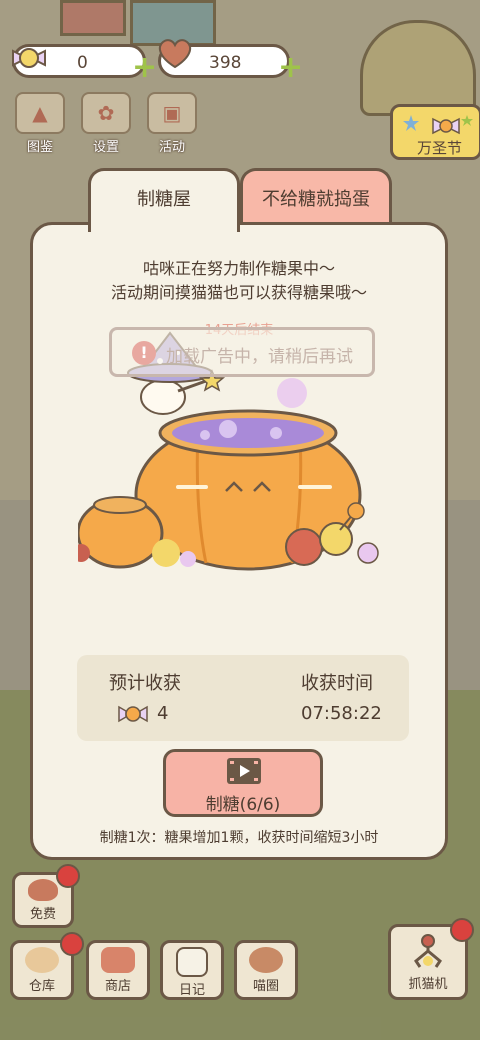 The width and height of the screenshot is (480, 1040). What do you see at coordinates (105, 147) in the screenshot?
I see `settings-label: 设置` at bounding box center [105, 147].